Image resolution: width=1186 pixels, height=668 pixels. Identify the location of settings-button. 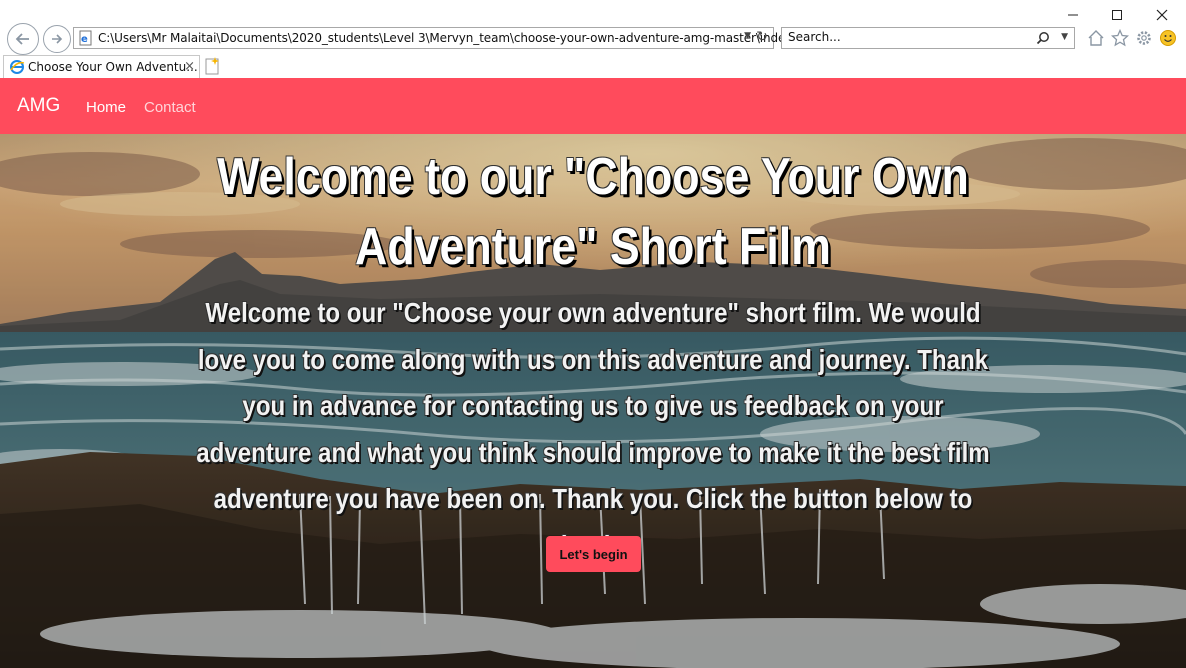
(1144, 38).